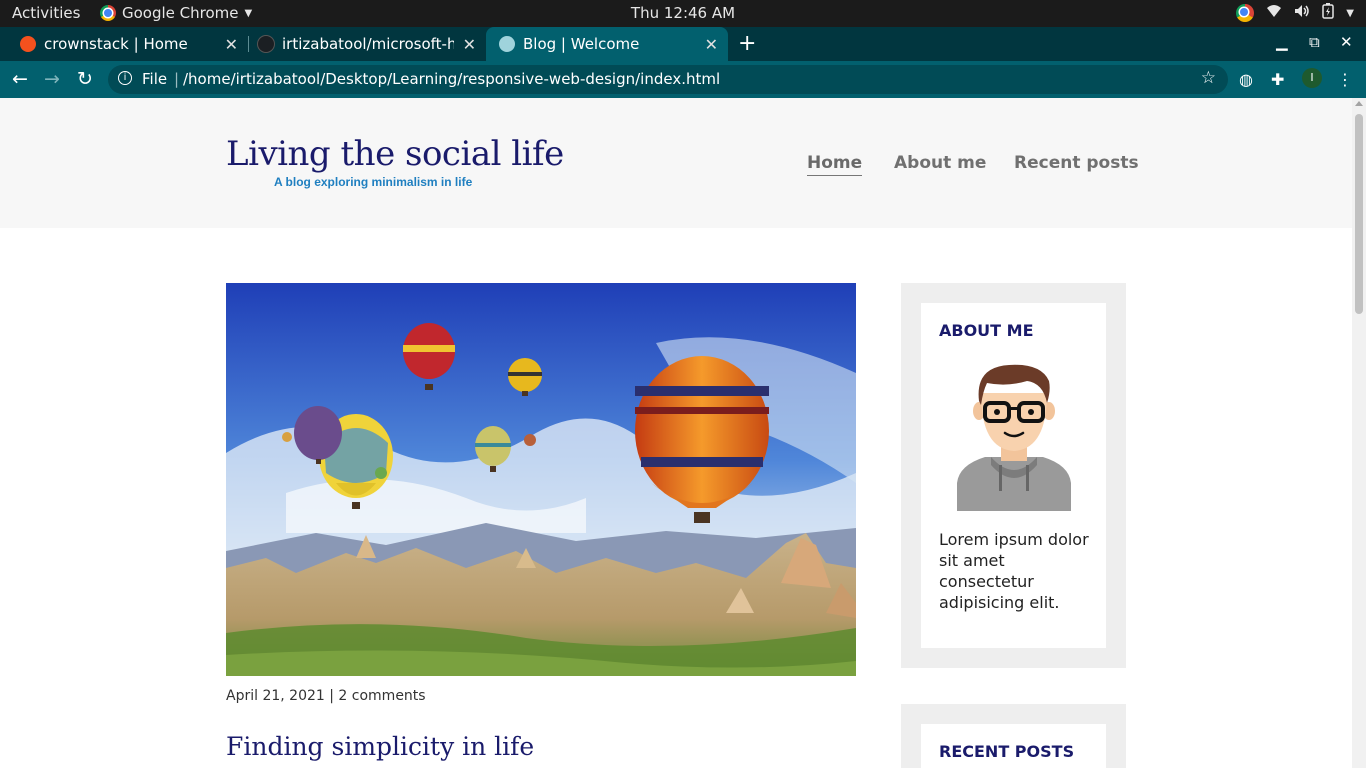  Describe the element at coordinates (986, 330) in the screenshot. I see `about-me-heading: ABOUT ME` at that location.